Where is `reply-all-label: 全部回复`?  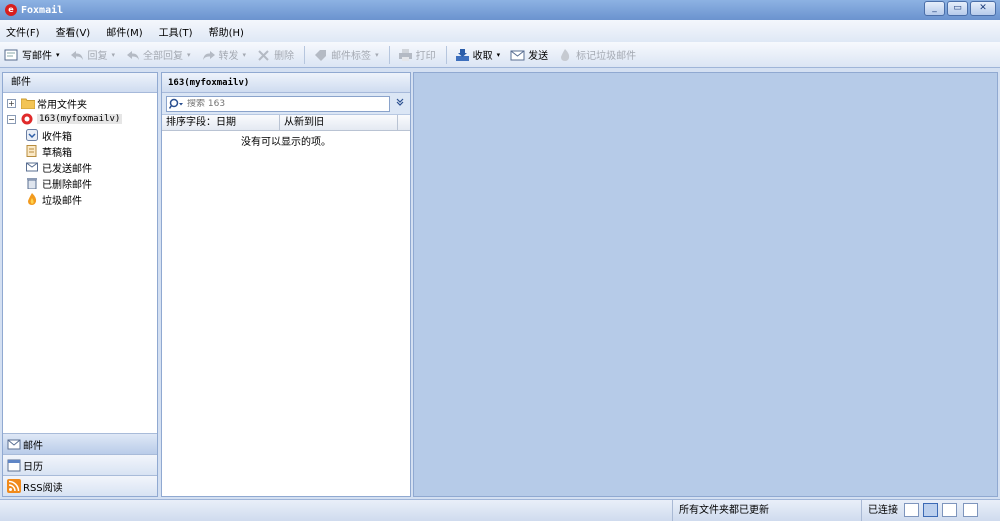 reply-all-label: 全部回复 is located at coordinates (163, 56).